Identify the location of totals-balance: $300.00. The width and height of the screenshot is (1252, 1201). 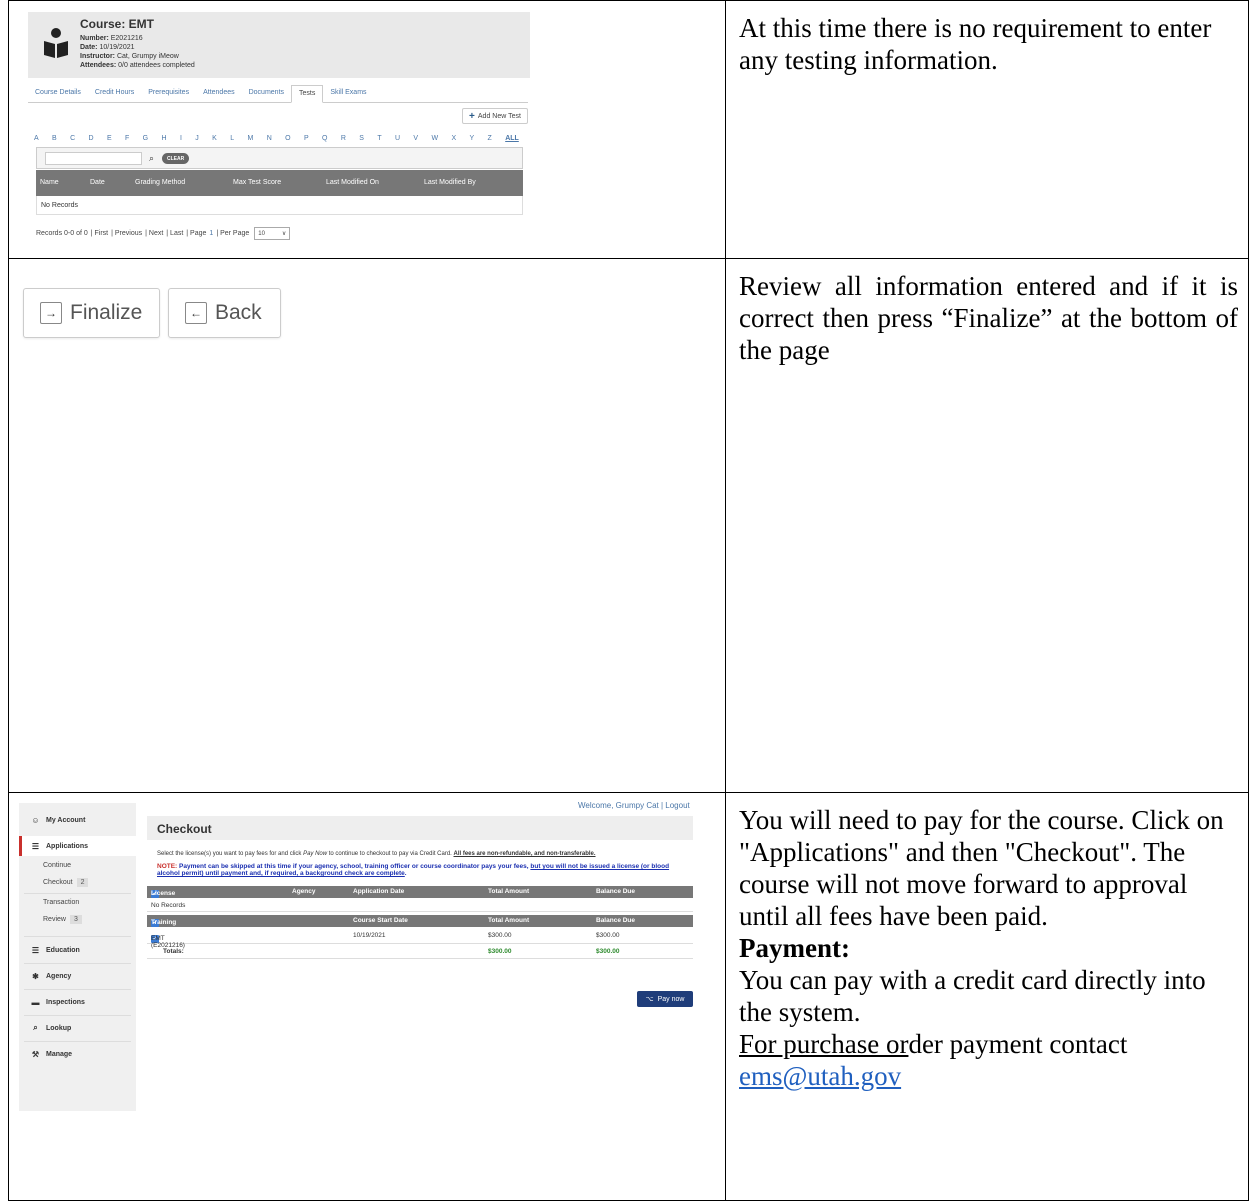
(608, 951).